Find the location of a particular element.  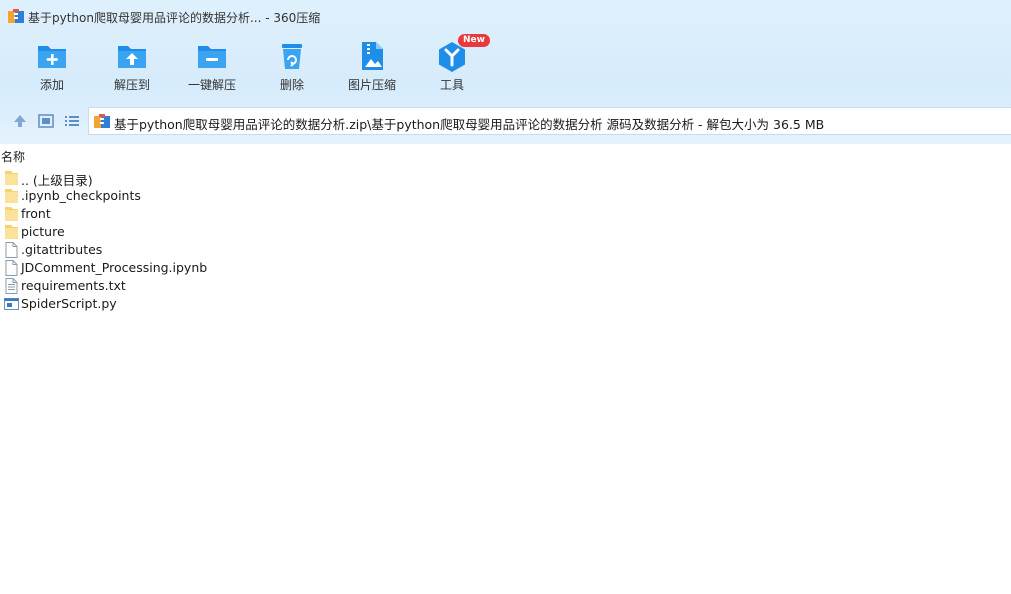

text-file-icon is located at coordinates (11, 286).